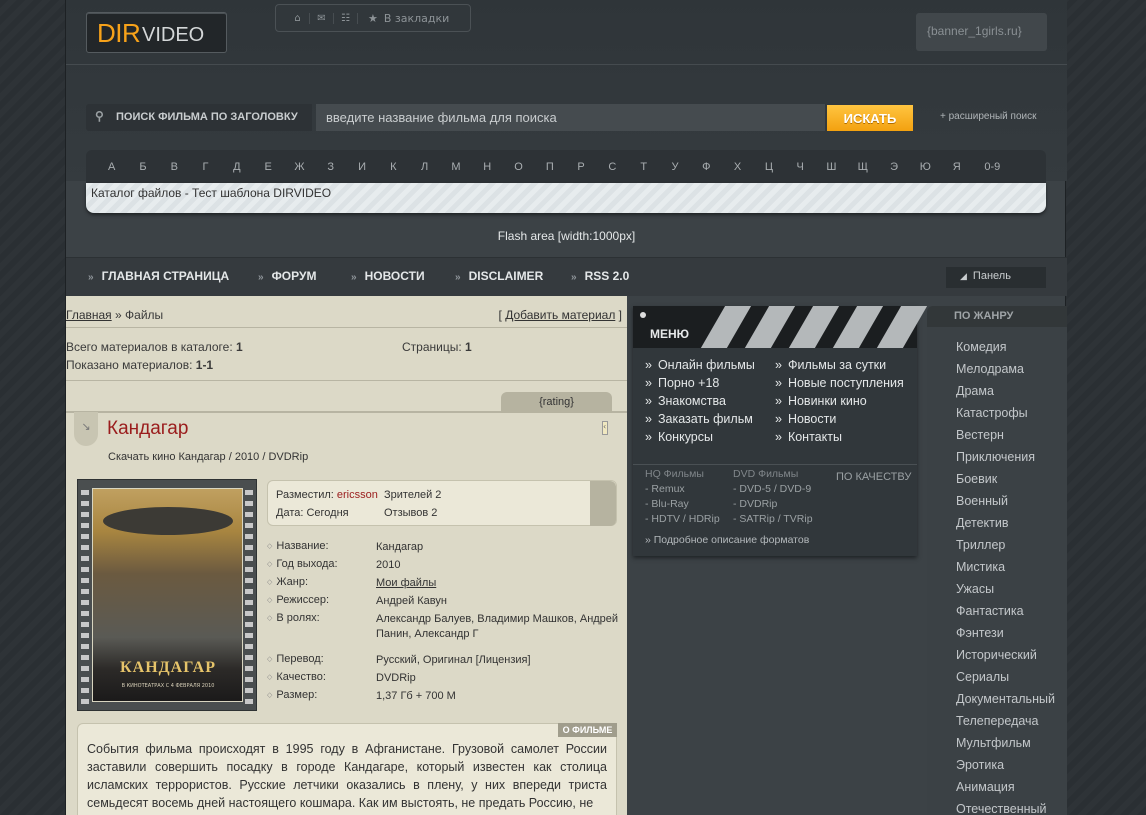 Image resolution: width=1146 pixels, height=815 pixels. What do you see at coordinates (980, 765) in the screenshot?
I see `genre-link: Эротика` at bounding box center [980, 765].